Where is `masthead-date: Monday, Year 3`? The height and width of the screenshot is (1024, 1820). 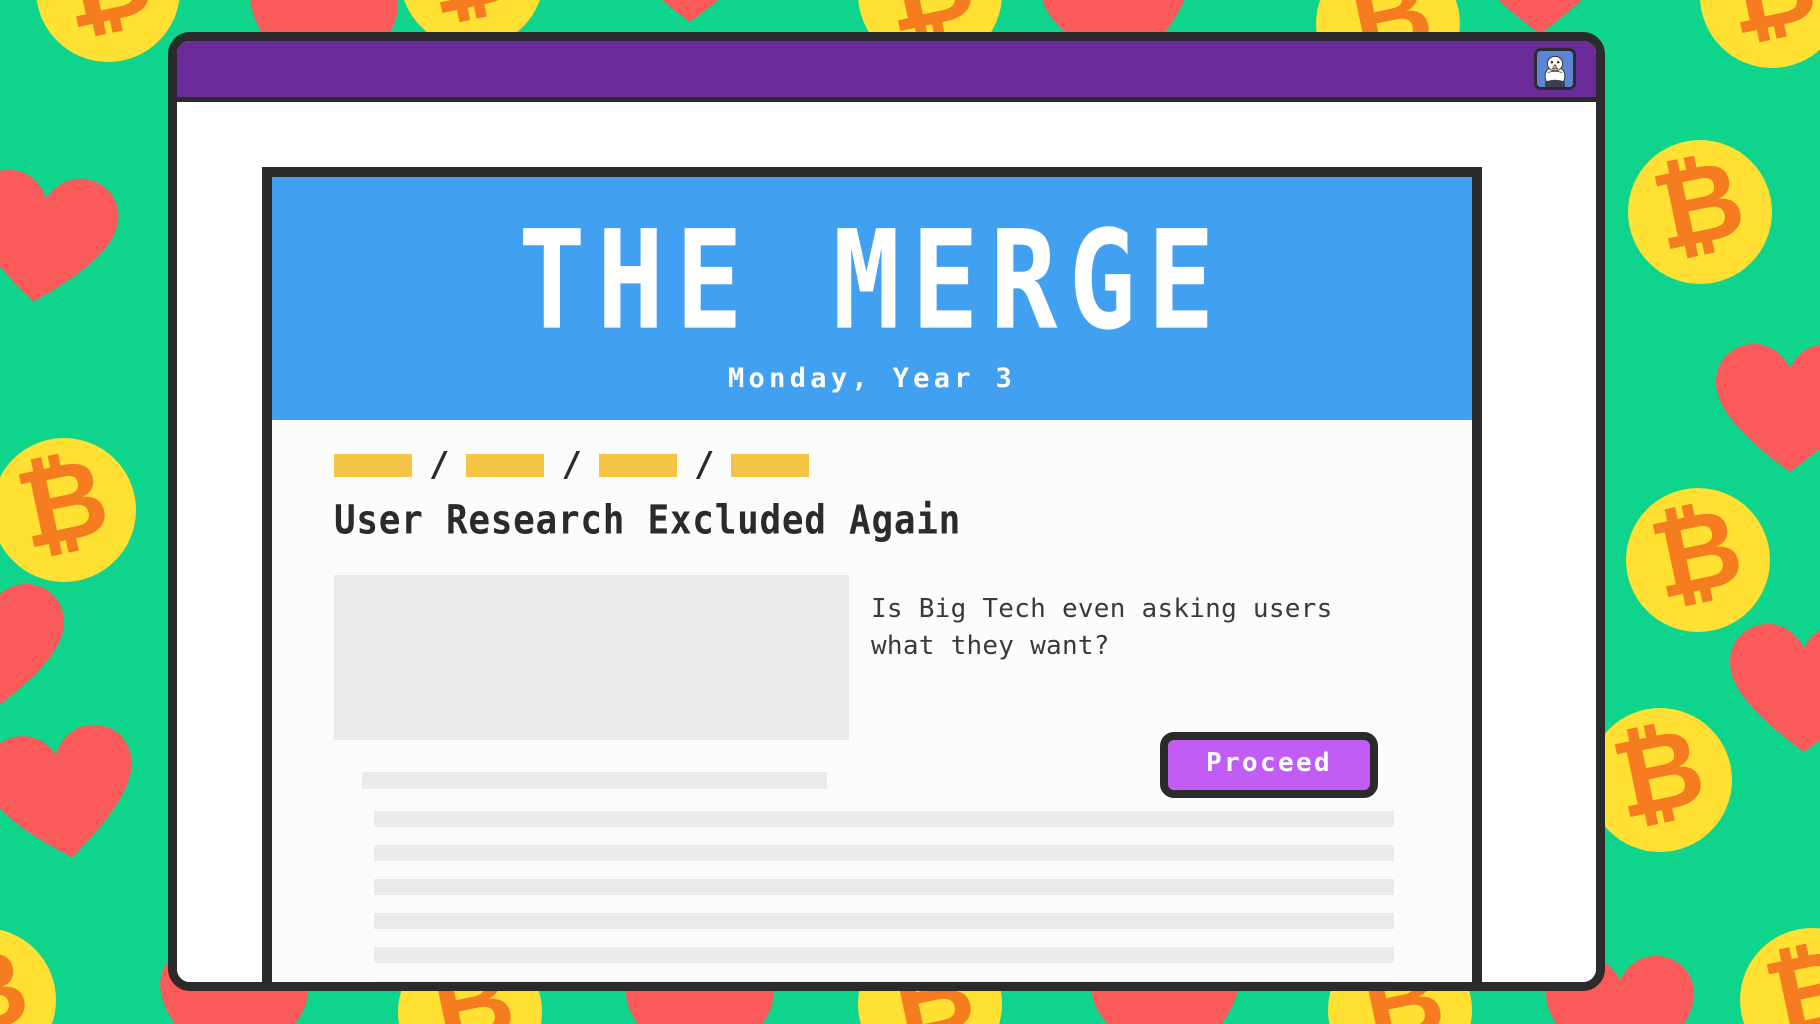 masthead-date: Monday, Year 3 is located at coordinates (872, 378).